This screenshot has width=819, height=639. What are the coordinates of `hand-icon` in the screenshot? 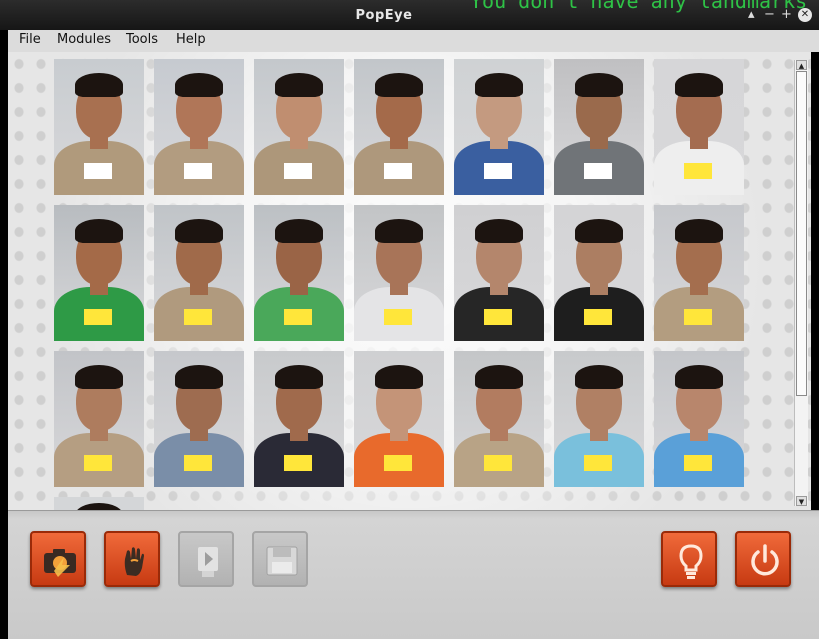 It's located at (134, 561).